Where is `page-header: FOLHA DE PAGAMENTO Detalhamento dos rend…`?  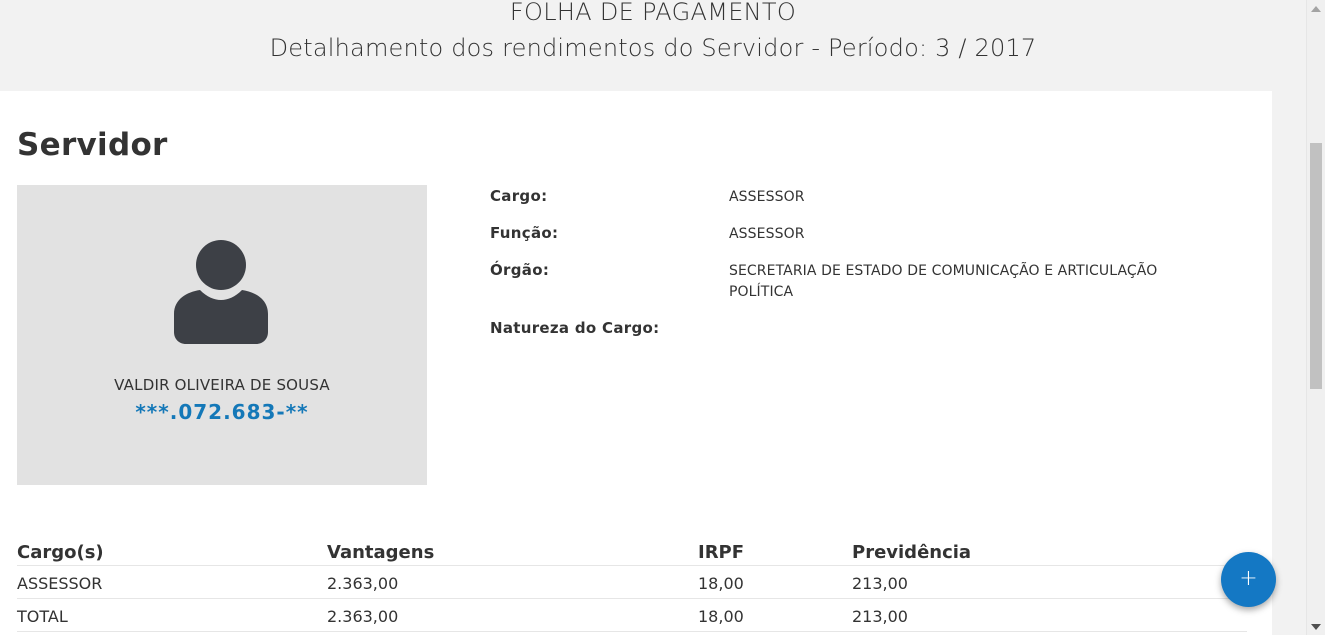 page-header: FOLHA DE PAGAMENTO Detalhamento dos rend… is located at coordinates (653, 45).